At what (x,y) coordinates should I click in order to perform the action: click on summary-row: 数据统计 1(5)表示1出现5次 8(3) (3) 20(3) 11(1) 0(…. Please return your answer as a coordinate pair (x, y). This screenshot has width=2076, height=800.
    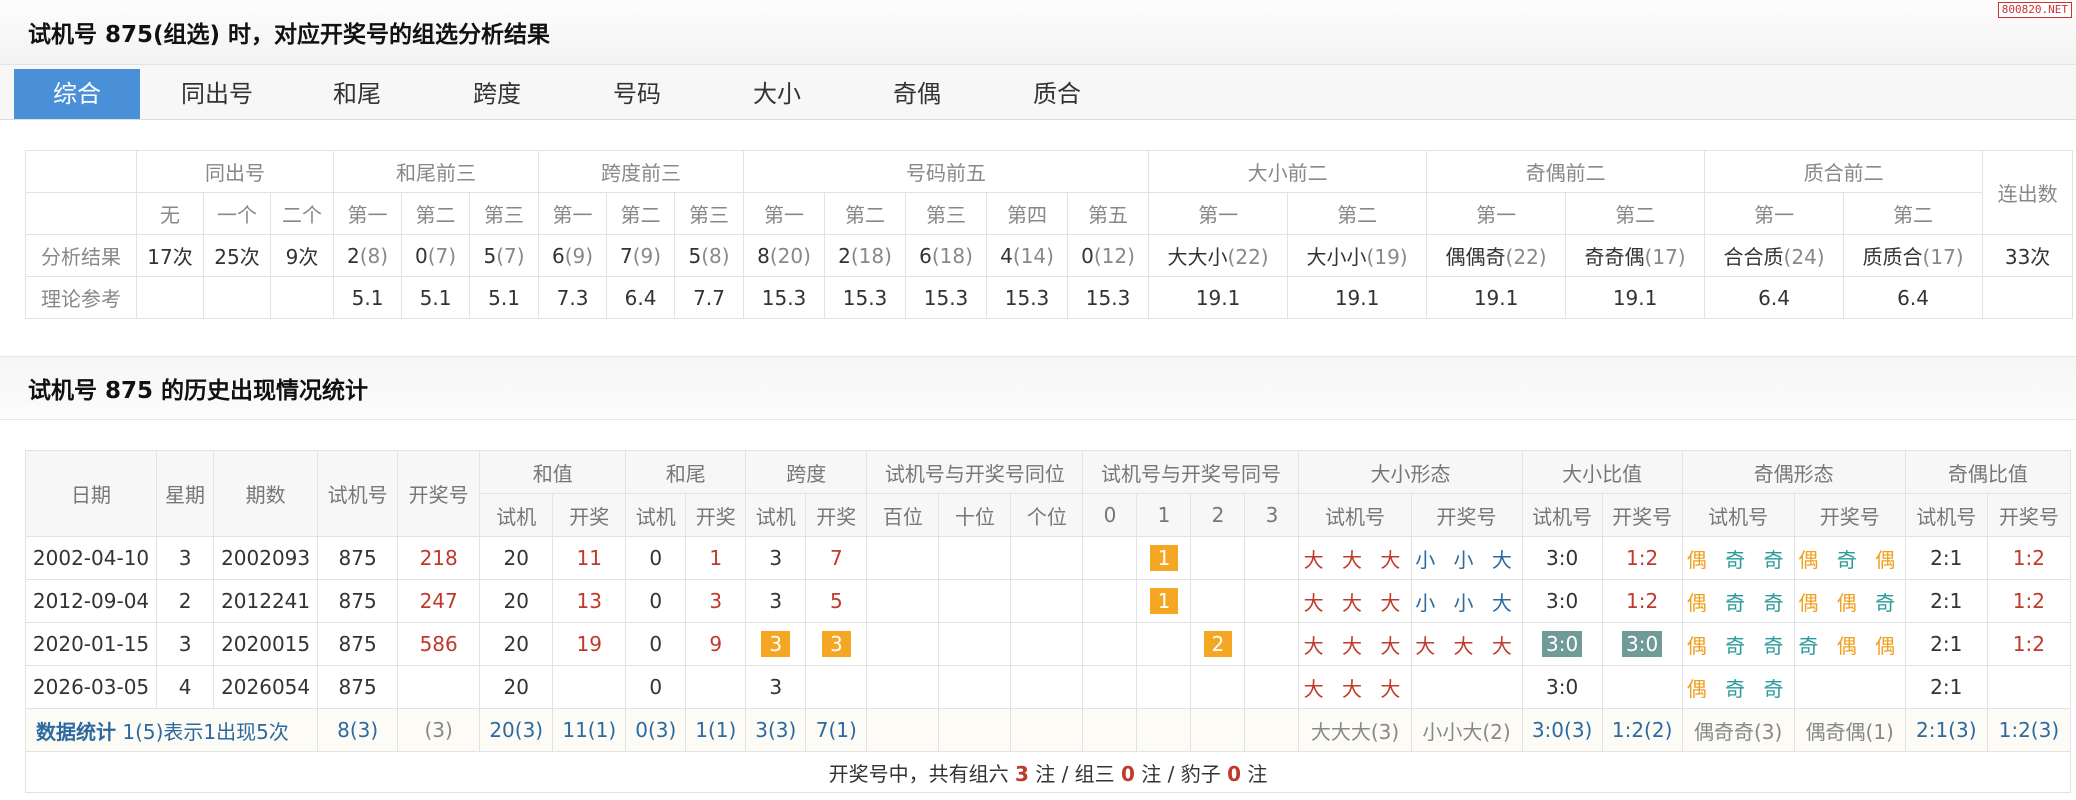
    Looking at the image, I should click on (1048, 730).